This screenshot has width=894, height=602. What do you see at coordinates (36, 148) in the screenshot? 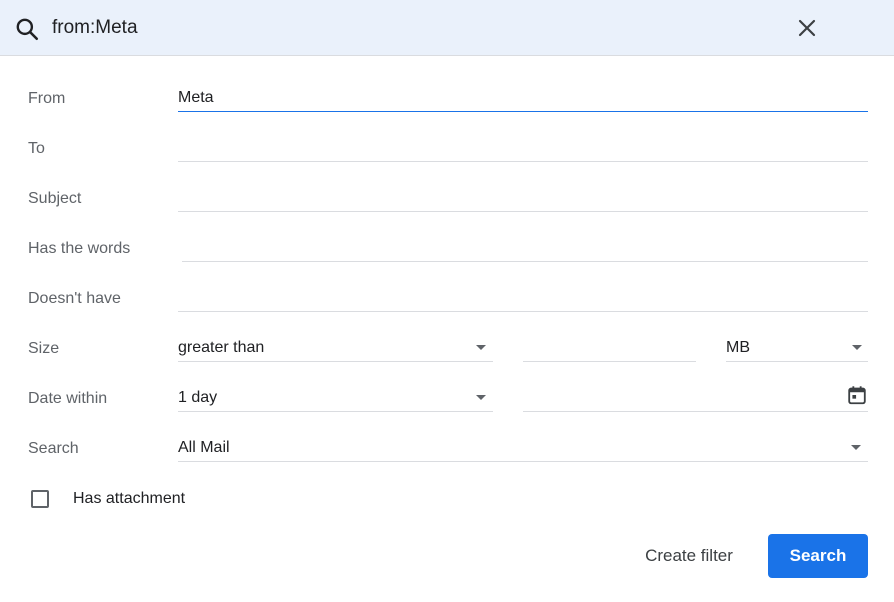
I see `to-label: To` at bounding box center [36, 148].